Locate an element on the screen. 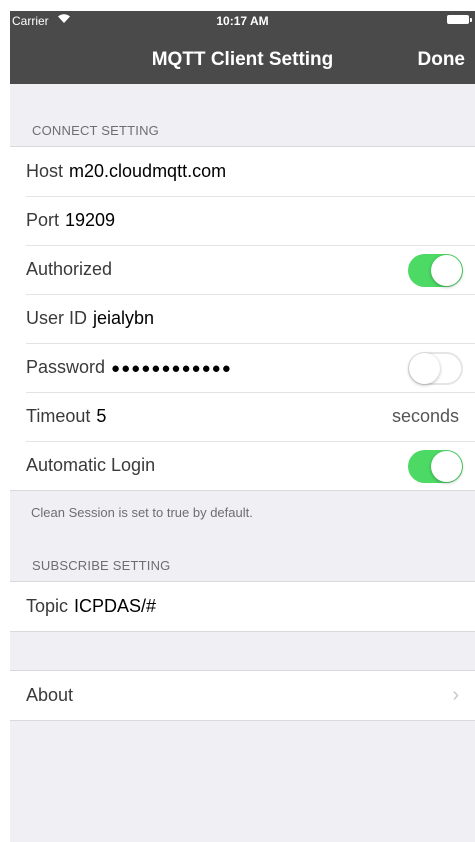 Image resolution: width=475 pixels, height=842 pixels. automatic-login-label: Automatic Login is located at coordinates (91, 465).